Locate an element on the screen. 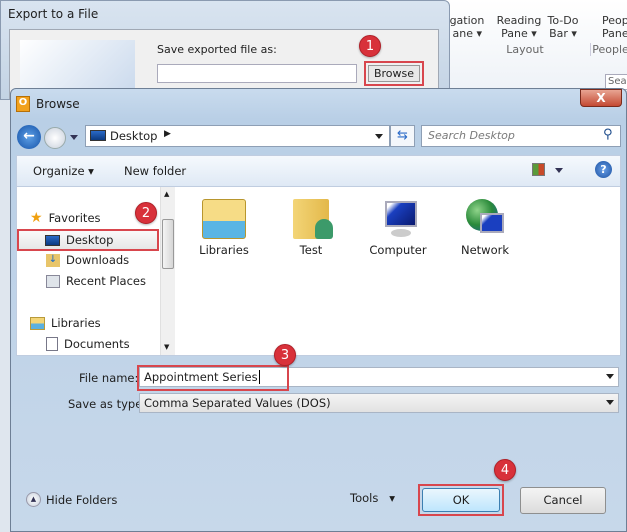  document-icon is located at coordinates (52, 344).